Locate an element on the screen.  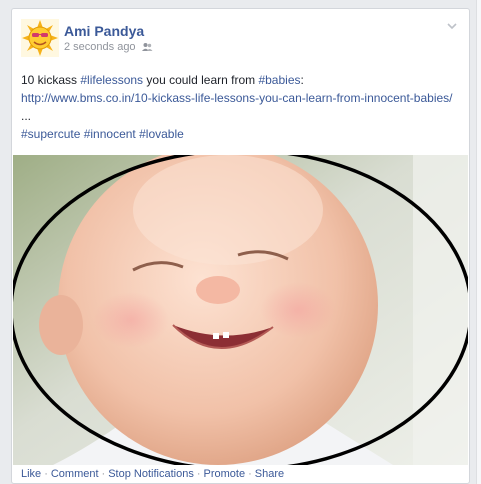
post-text-mid: you could learn from is located at coordinates (201, 80).